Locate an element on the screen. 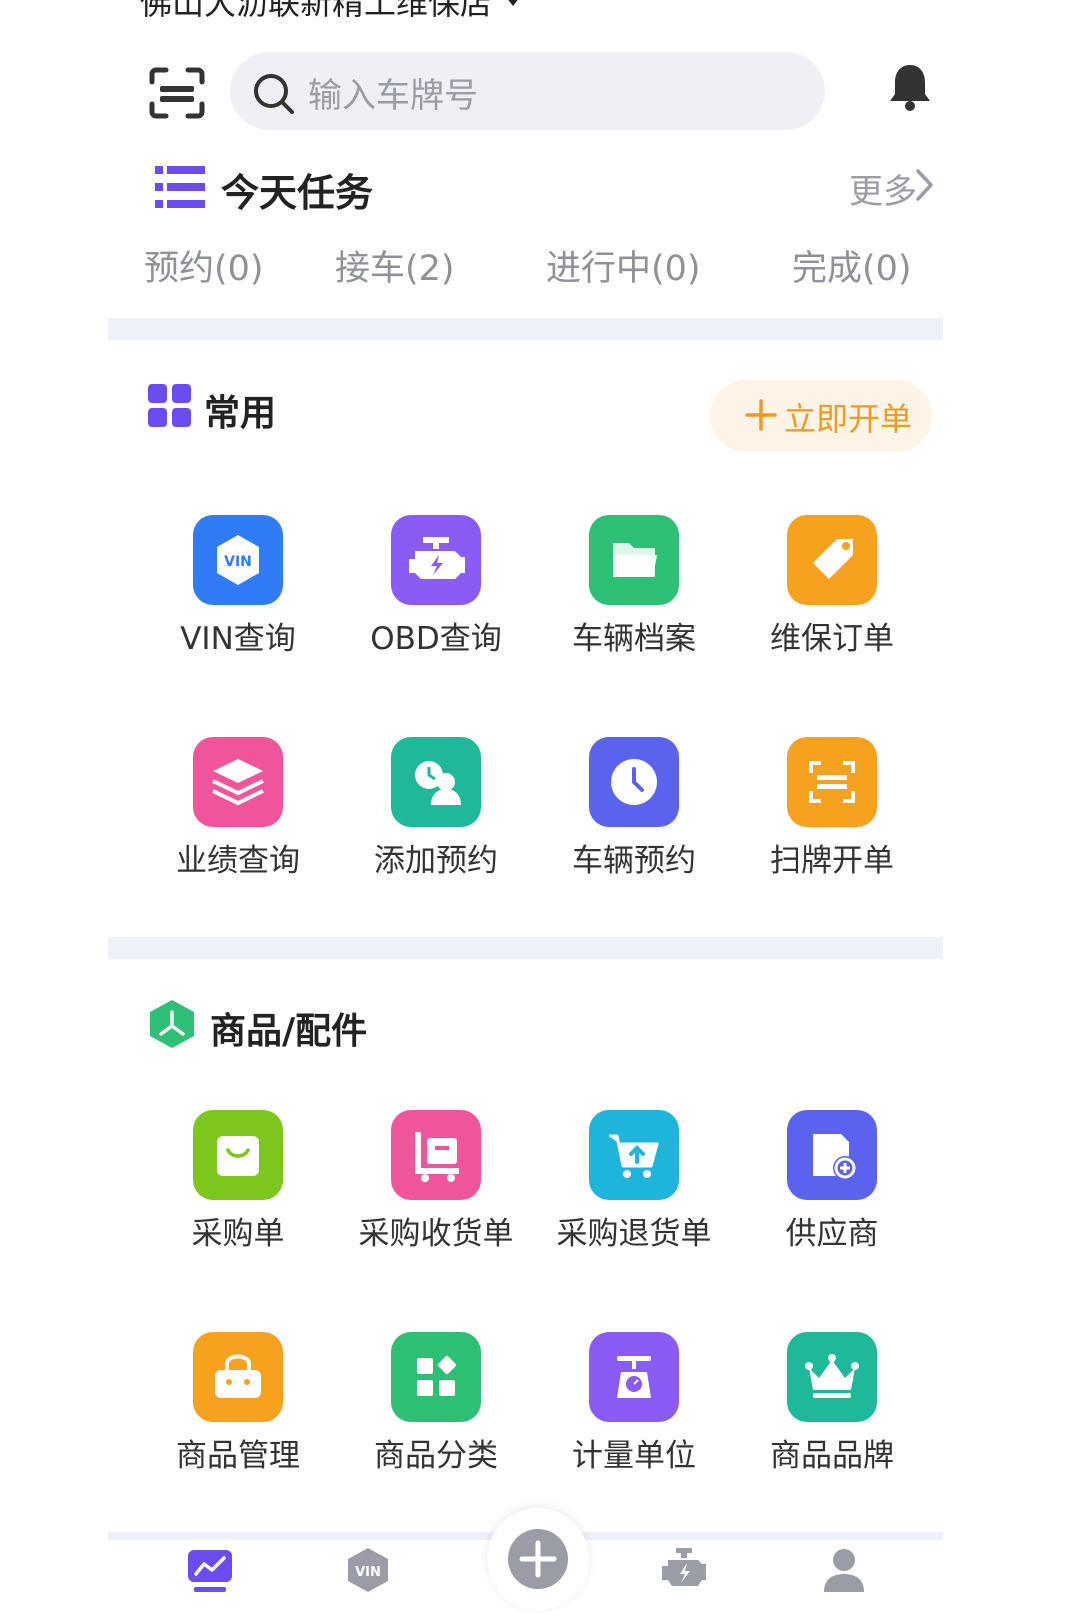  grid-item-label: 维保订单 is located at coordinates (832, 639).